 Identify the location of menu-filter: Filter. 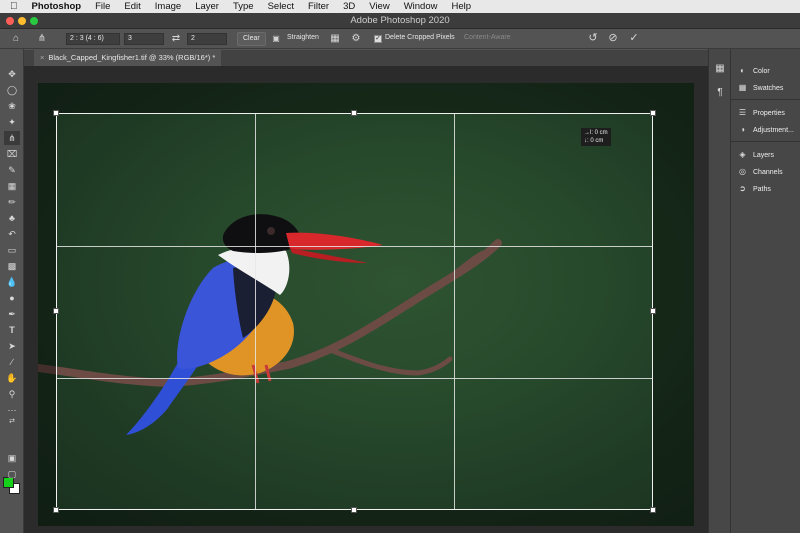
(318, 6).